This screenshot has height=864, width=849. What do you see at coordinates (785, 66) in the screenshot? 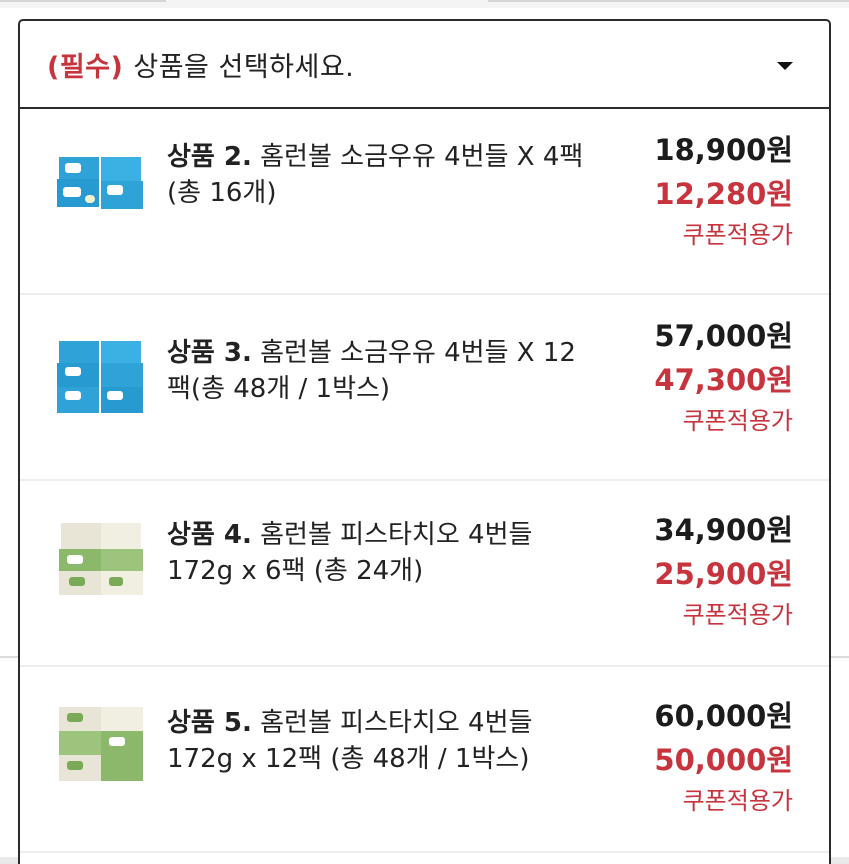
I see `caret-down-icon` at bounding box center [785, 66].